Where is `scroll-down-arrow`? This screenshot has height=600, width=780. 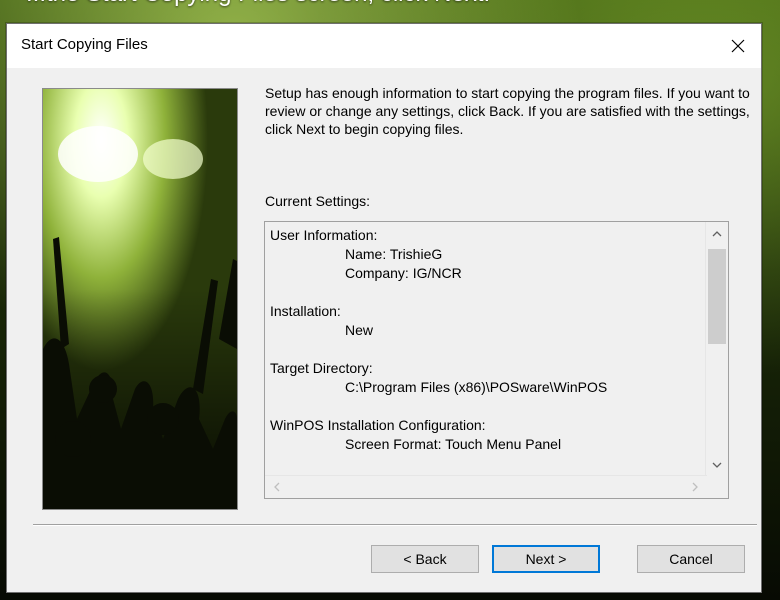
scroll-down-arrow is located at coordinates (717, 465).